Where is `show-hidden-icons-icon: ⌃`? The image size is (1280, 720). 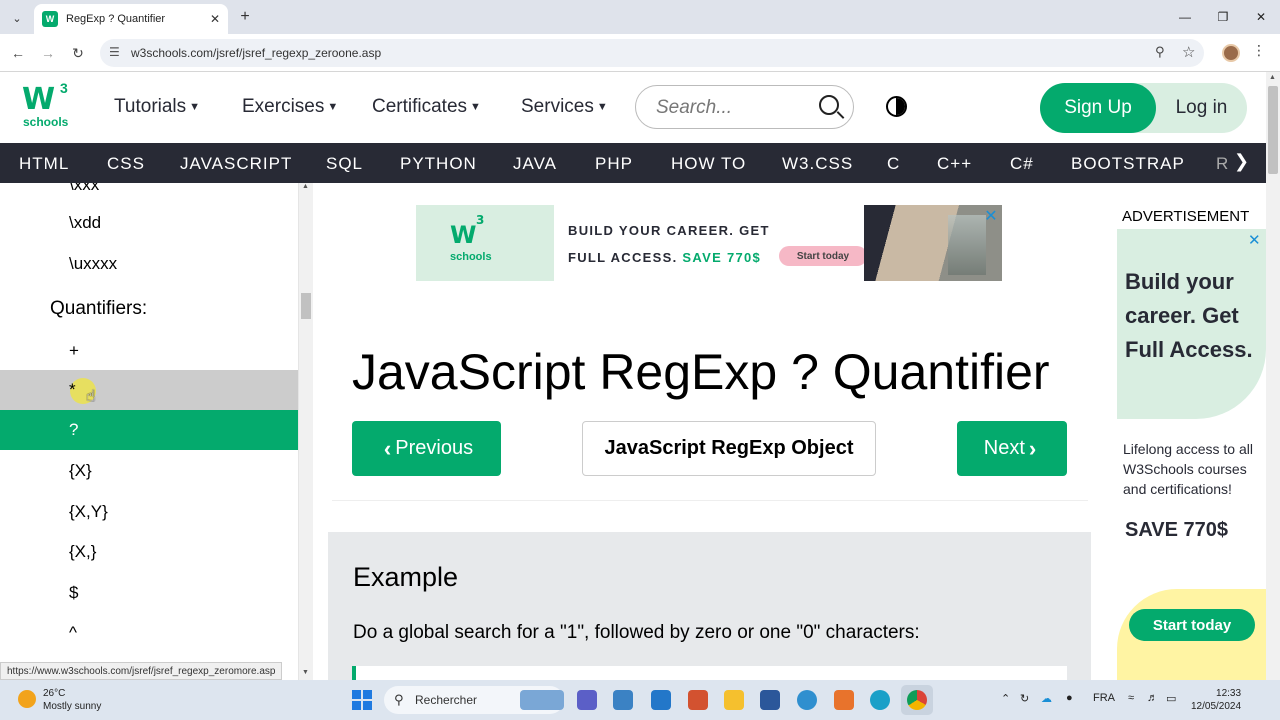 show-hidden-icons-icon: ⌃ is located at coordinates (1005, 698).